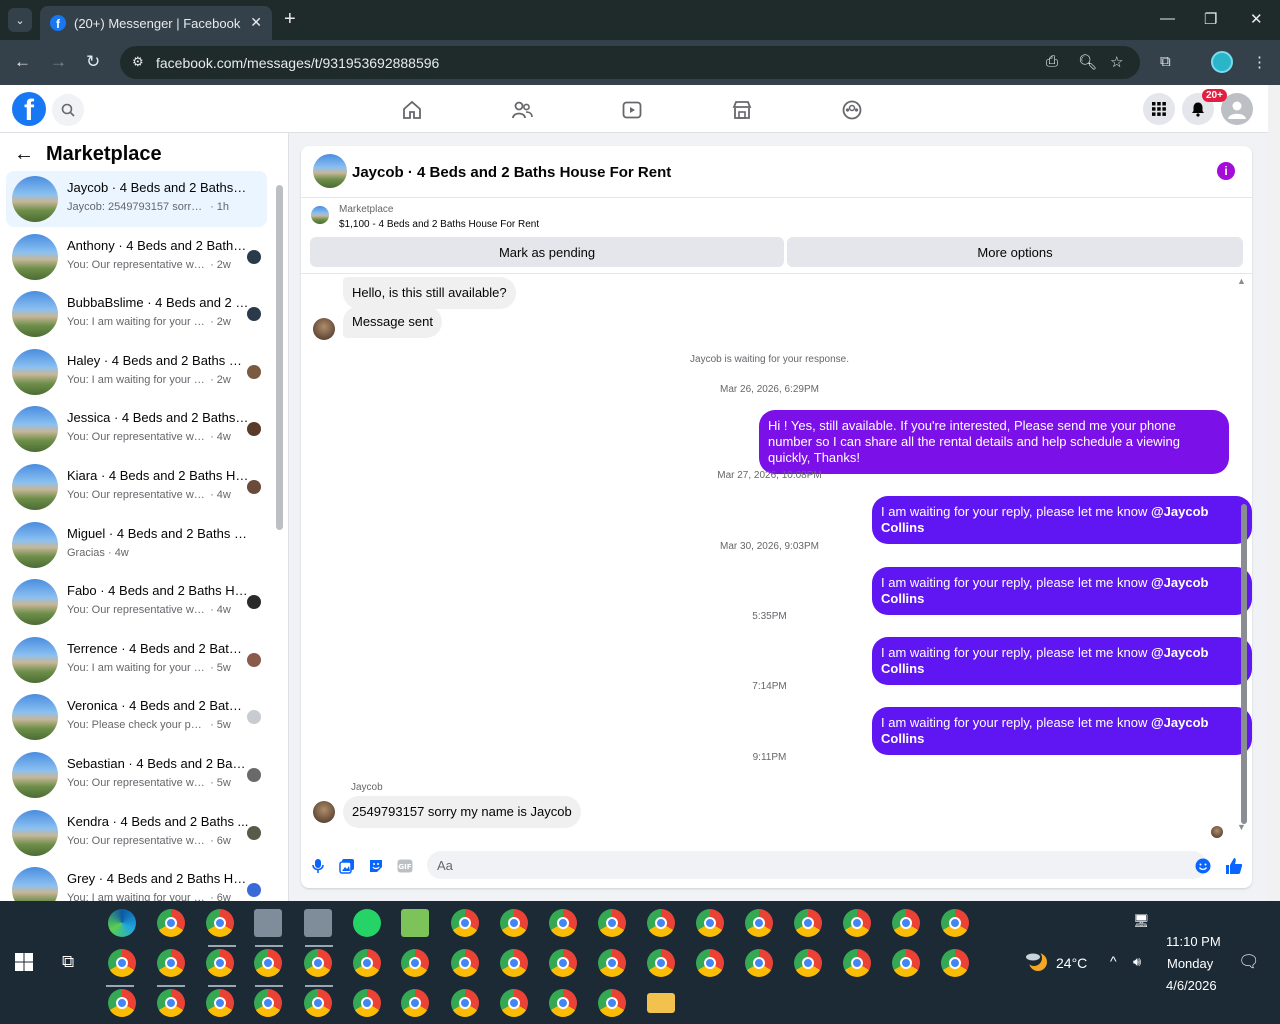  Describe the element at coordinates (1071, 963) in the screenshot. I see `temperature: 24°C` at that location.